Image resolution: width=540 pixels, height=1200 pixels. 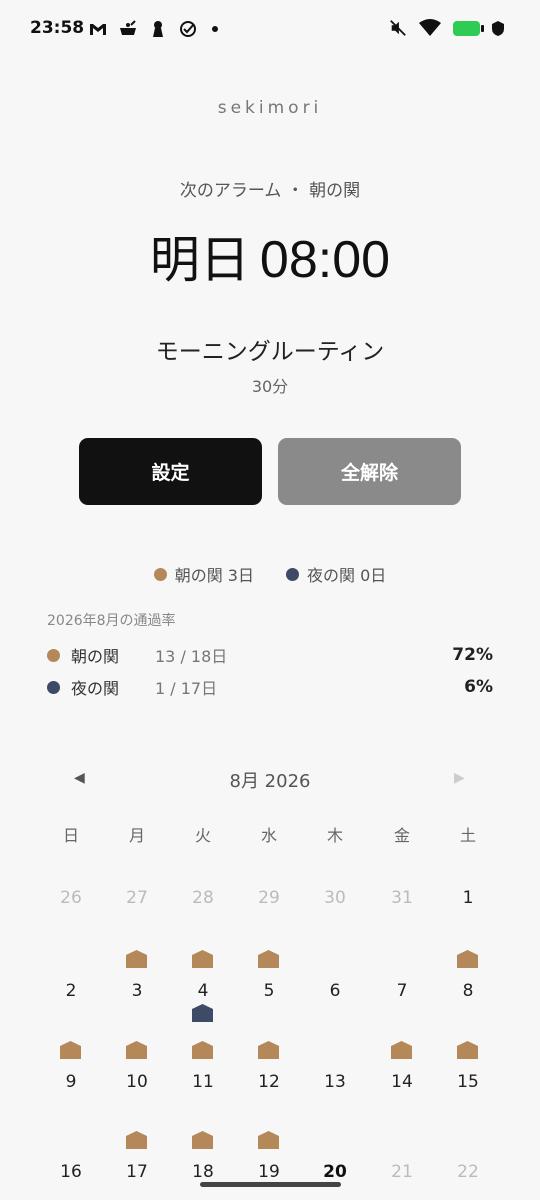 What do you see at coordinates (203, 991) in the screenshot?
I see `calendar-day: 4` at bounding box center [203, 991].